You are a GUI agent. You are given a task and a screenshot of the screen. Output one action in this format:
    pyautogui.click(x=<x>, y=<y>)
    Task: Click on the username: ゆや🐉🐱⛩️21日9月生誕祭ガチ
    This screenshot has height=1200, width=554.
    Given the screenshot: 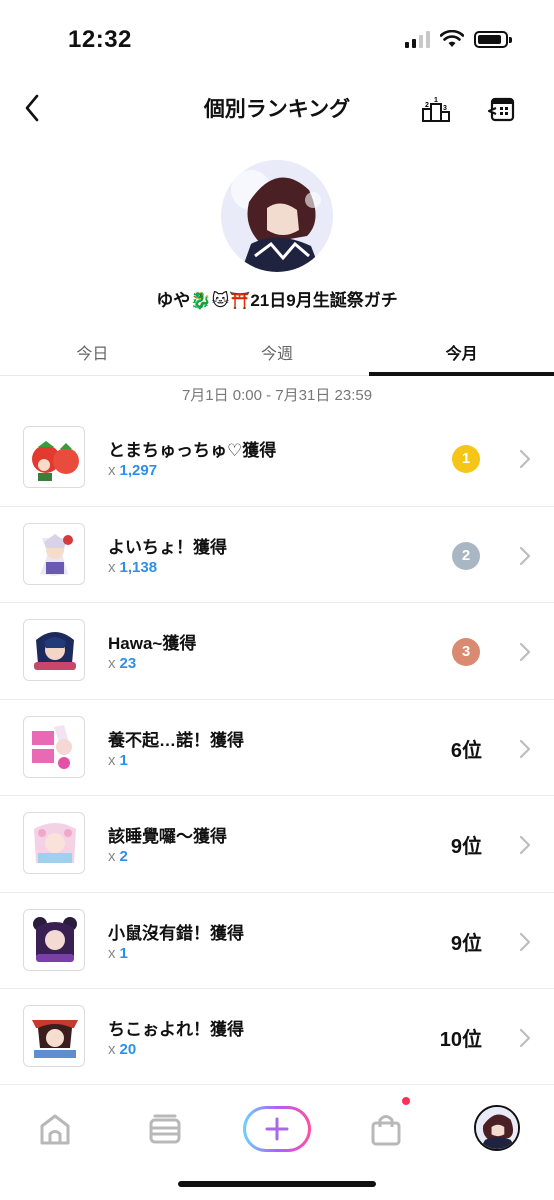 What is the action you would take?
    pyautogui.click(x=277, y=300)
    